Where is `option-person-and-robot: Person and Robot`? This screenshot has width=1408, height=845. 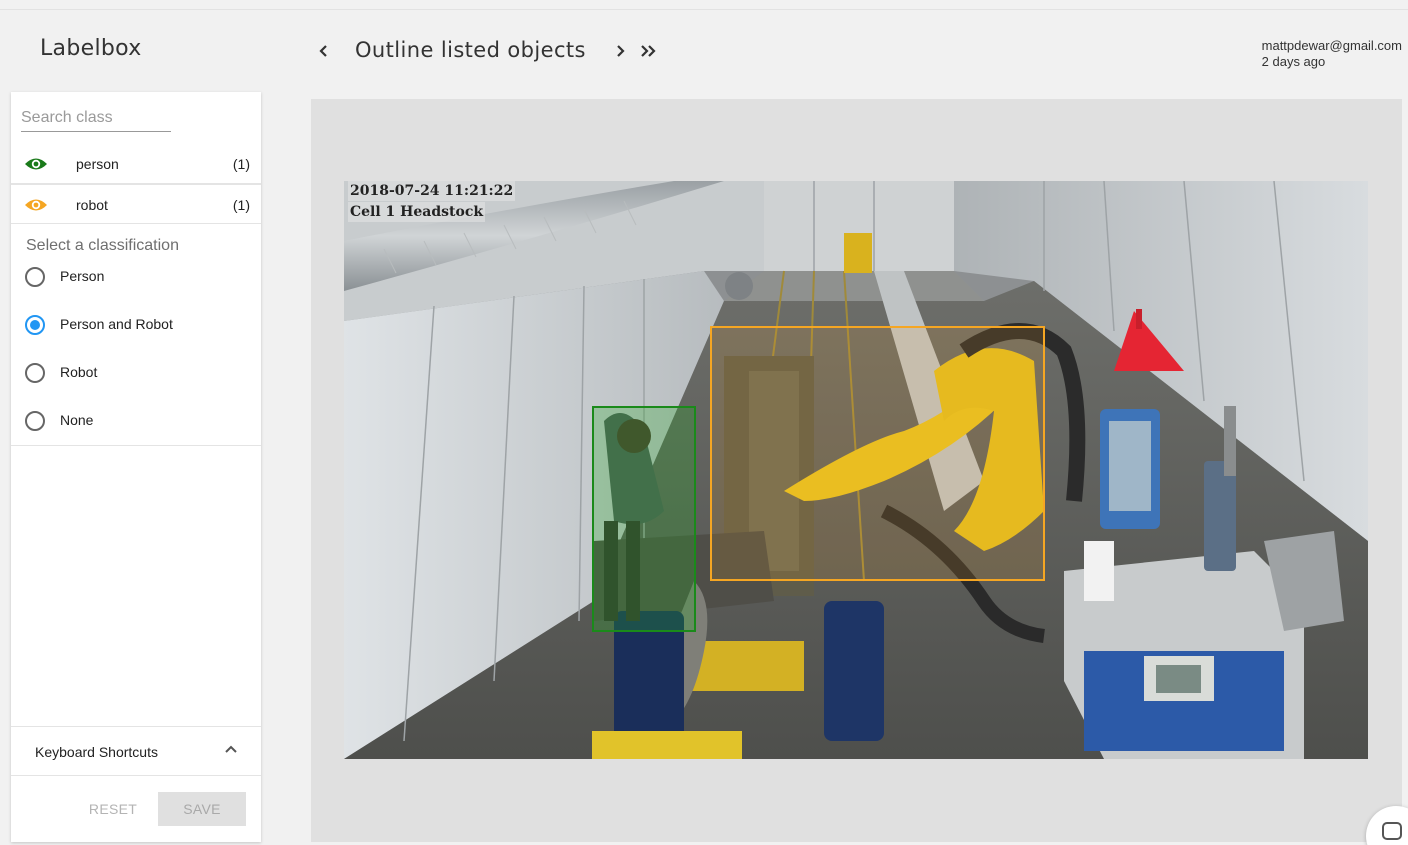
option-person-and-robot: Person and Robot is located at coordinates (135, 325).